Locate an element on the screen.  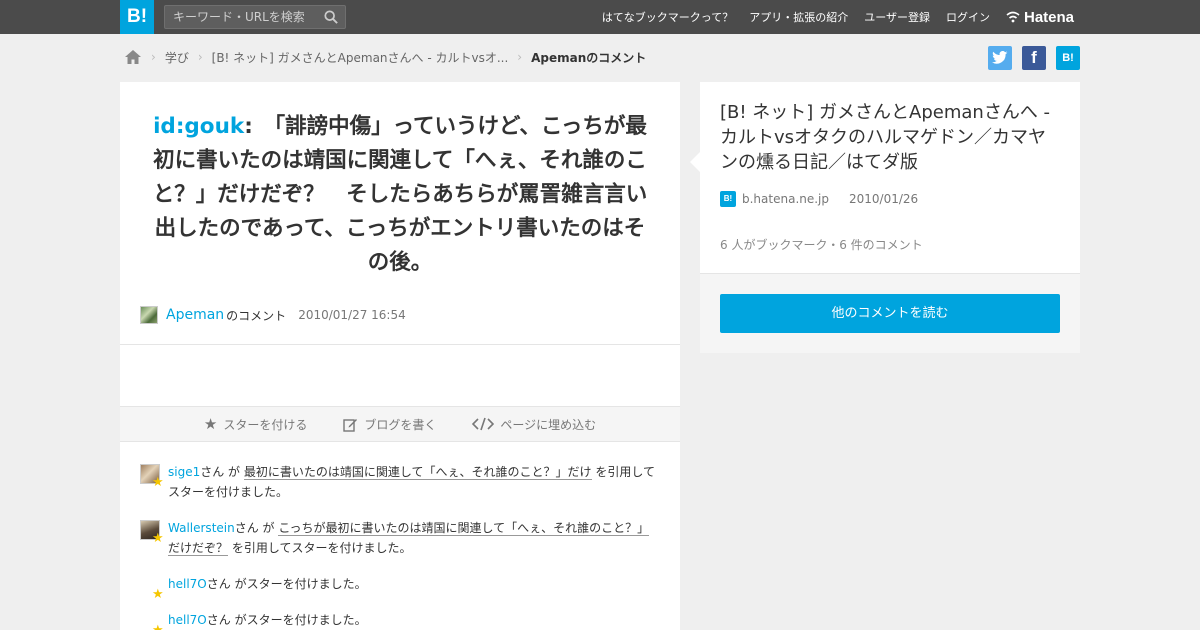
entry-source: B! b.hatena.ne.jp 2010/01/26 is located at coordinates (819, 199).